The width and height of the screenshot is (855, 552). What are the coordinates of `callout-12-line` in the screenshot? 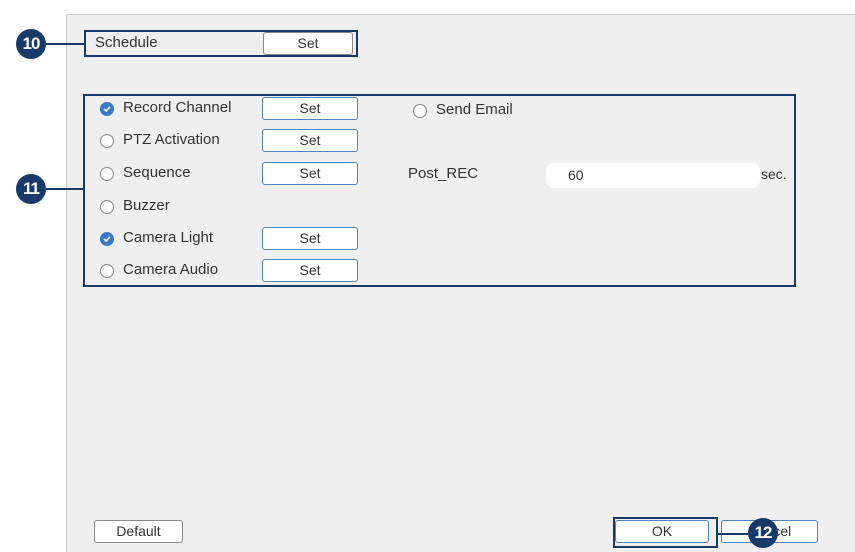 It's located at (733, 534).